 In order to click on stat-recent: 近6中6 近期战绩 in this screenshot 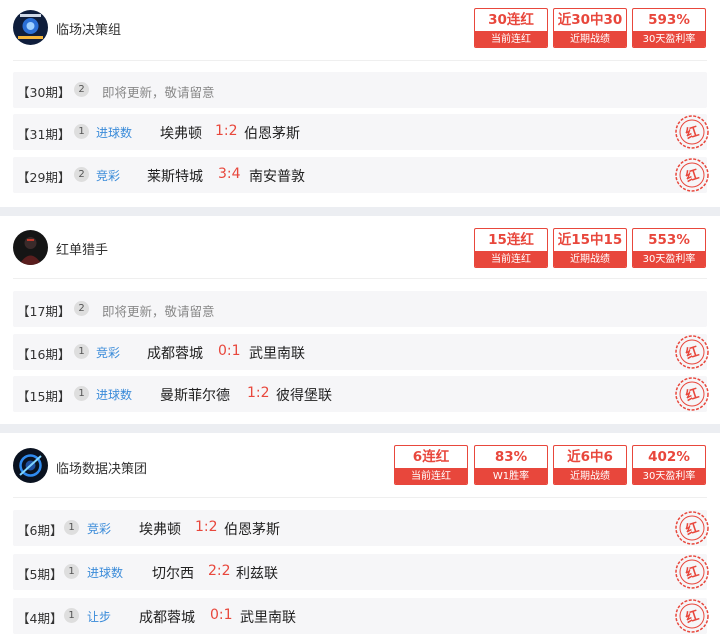, I will do `click(590, 465)`.